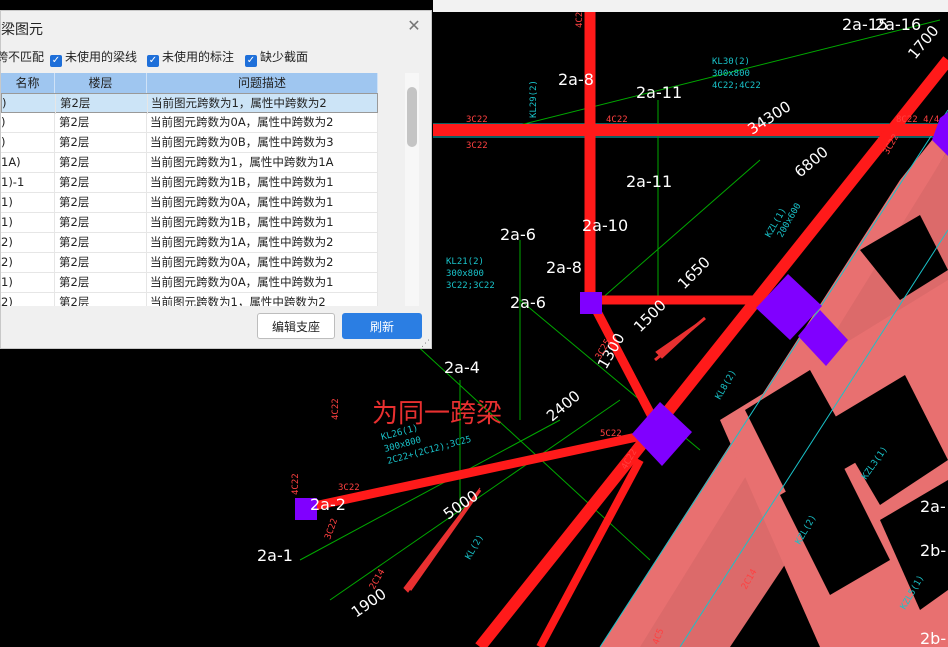  I want to click on table-row: ) 第2层 当前图元跨数为0A，属性中跨数为2, so click(189, 123).